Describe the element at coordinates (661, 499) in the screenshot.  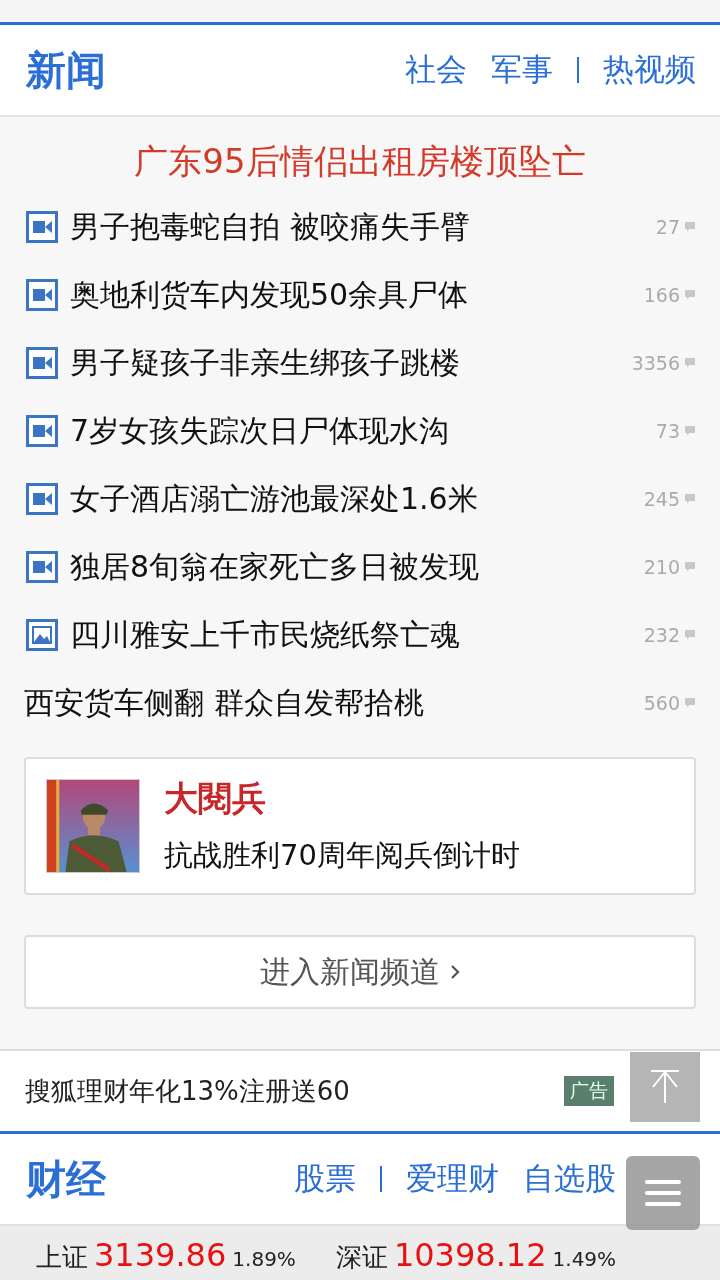
I see `comment-count: 245` at that location.